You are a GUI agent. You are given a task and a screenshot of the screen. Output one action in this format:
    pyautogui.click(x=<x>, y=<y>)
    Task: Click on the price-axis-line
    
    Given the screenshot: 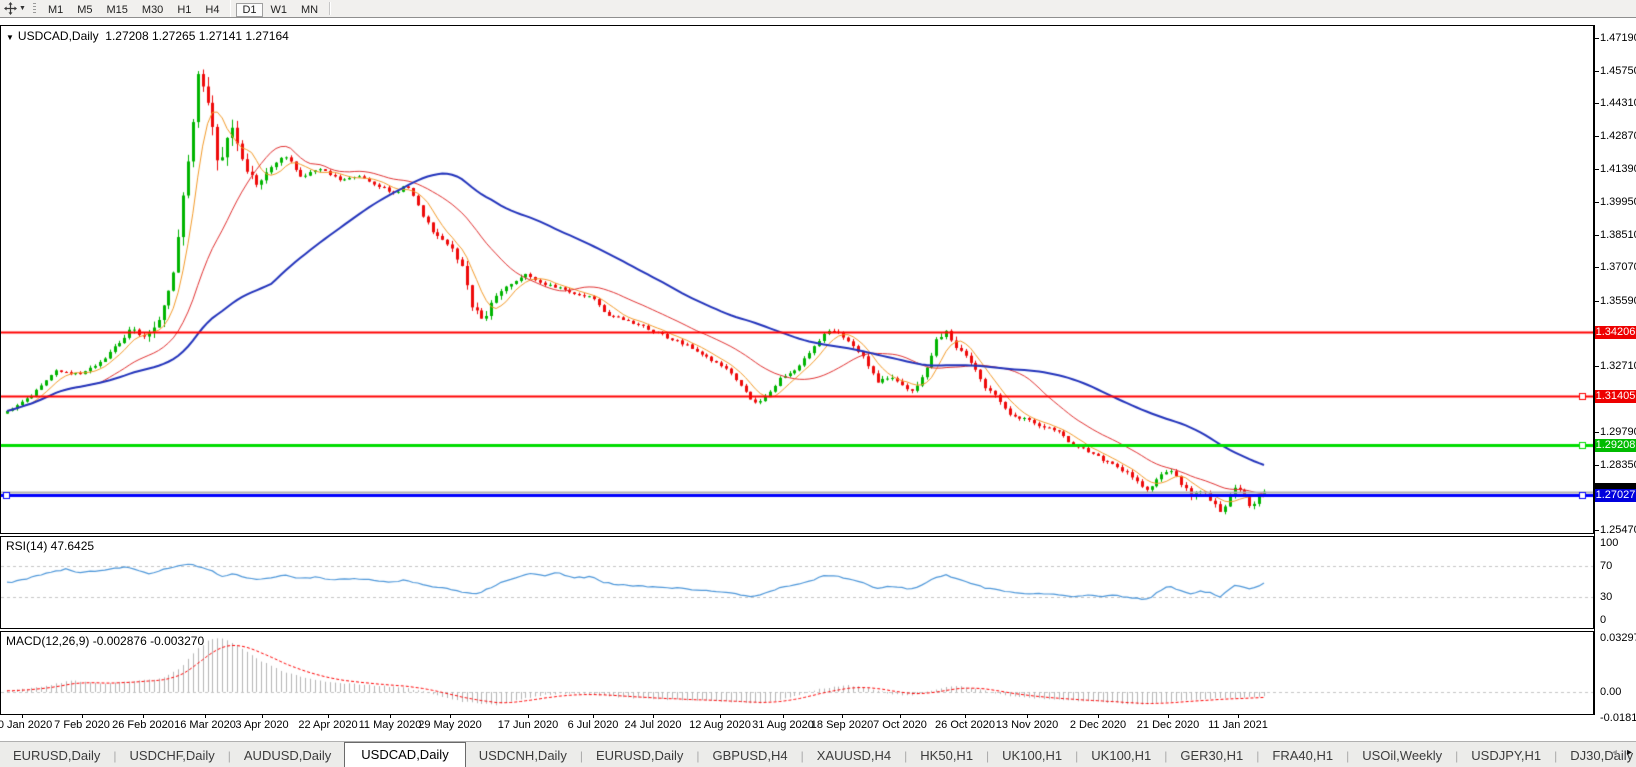 What is the action you would take?
    pyautogui.click(x=1594, y=370)
    